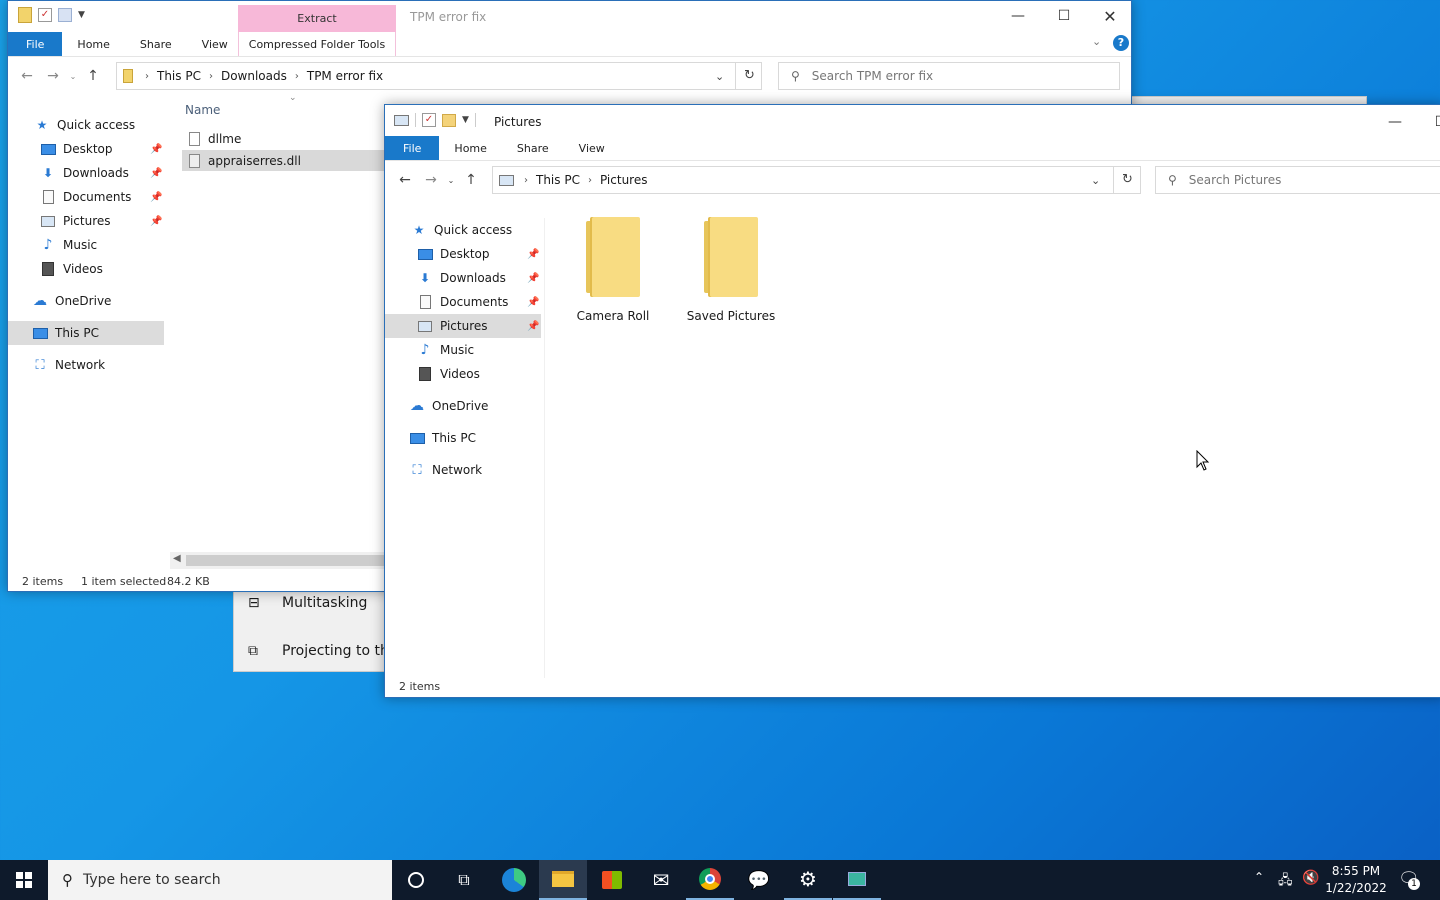  I want to click on breadcrumb-item: TPM error fix, so click(345, 76).